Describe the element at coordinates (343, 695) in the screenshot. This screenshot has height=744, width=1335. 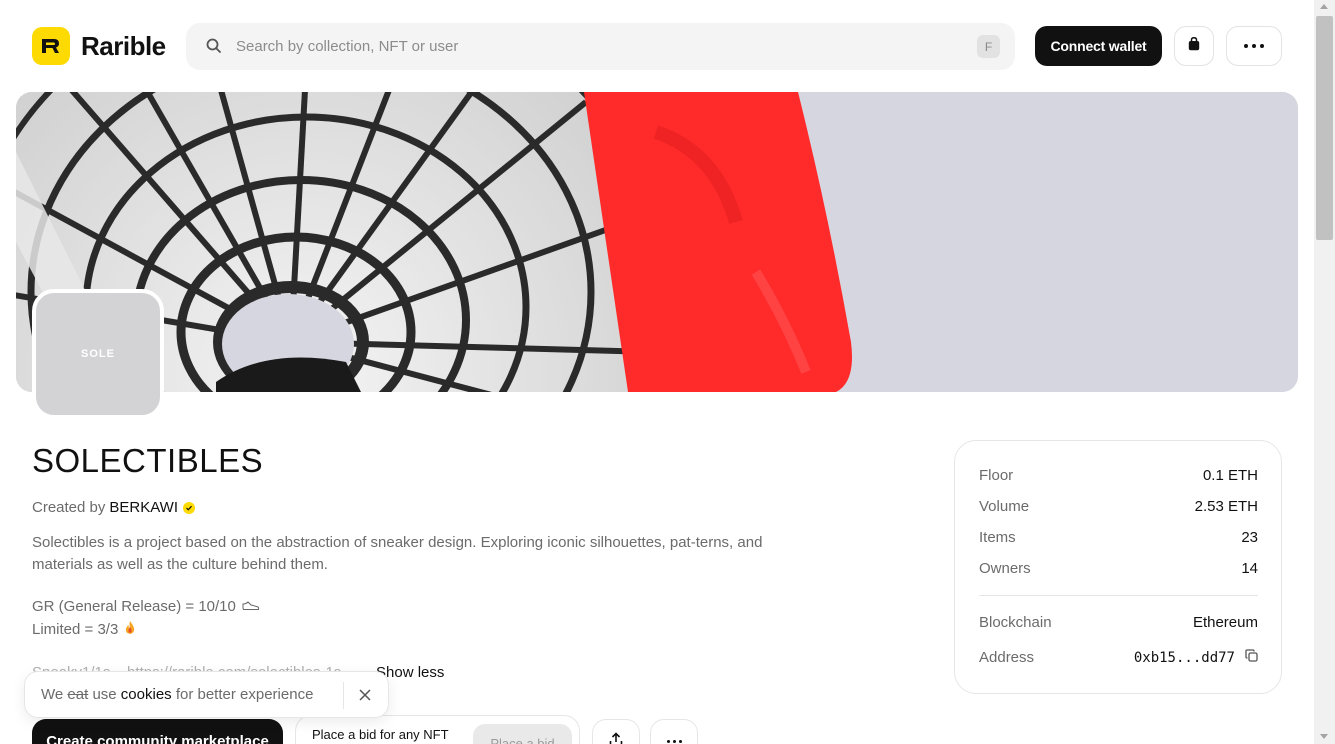
I see `cookie-divider` at that location.